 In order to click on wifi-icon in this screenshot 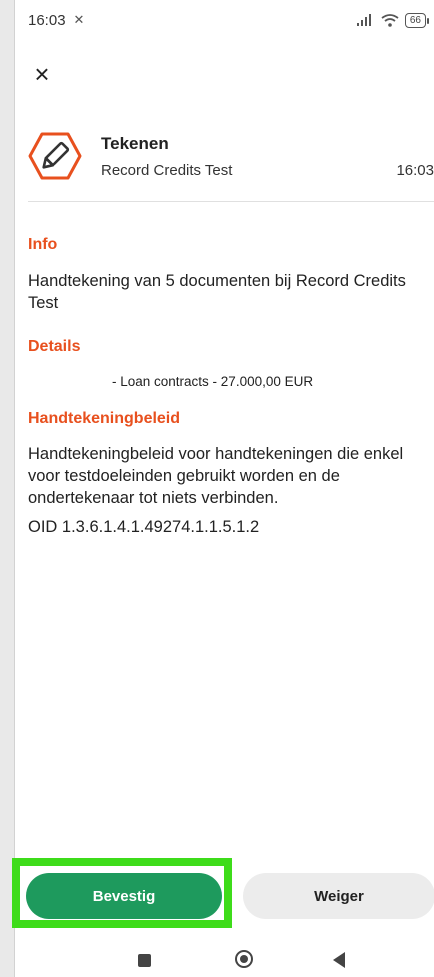, I will do `click(390, 20)`.